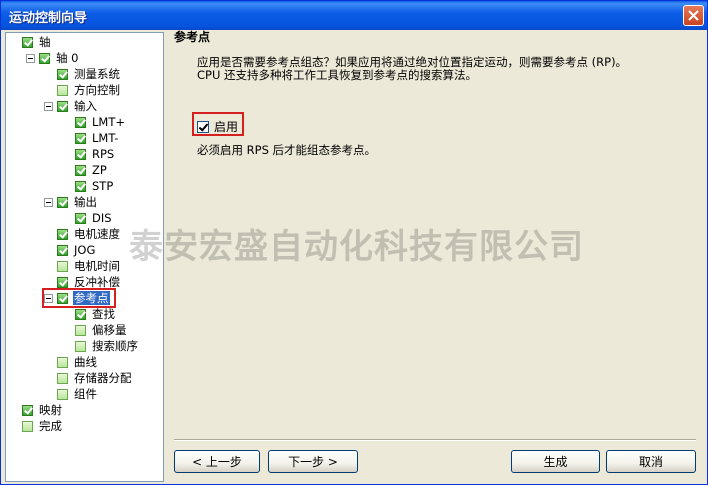 The height and width of the screenshot is (485, 708). I want to click on tree-item: 输出, so click(71, 202).